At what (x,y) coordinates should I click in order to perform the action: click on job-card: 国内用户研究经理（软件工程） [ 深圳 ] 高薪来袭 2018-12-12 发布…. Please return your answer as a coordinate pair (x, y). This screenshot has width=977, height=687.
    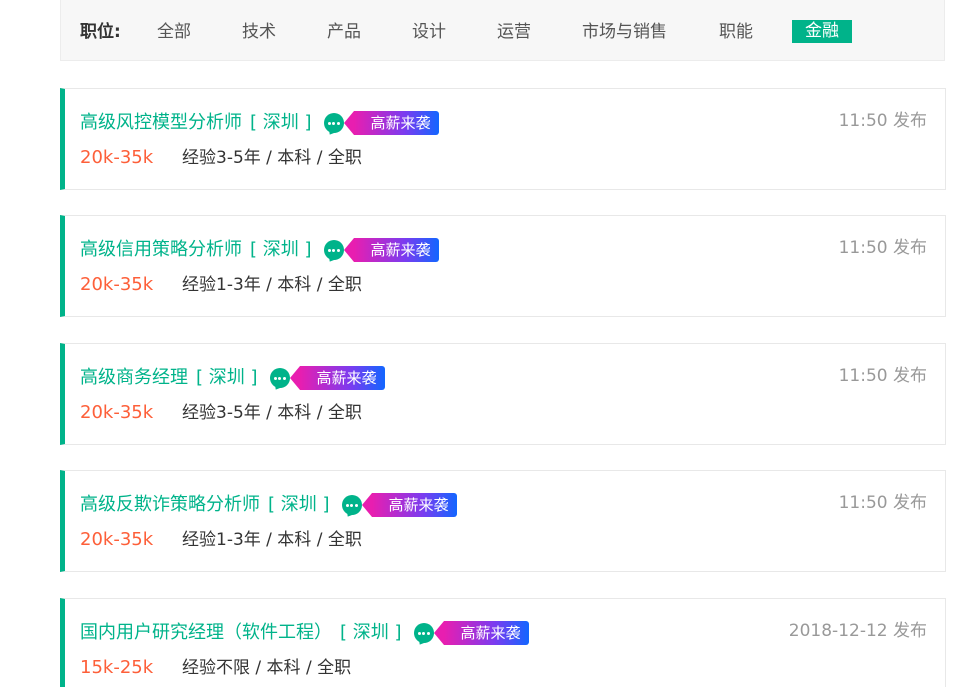
    Looking at the image, I should click on (503, 642).